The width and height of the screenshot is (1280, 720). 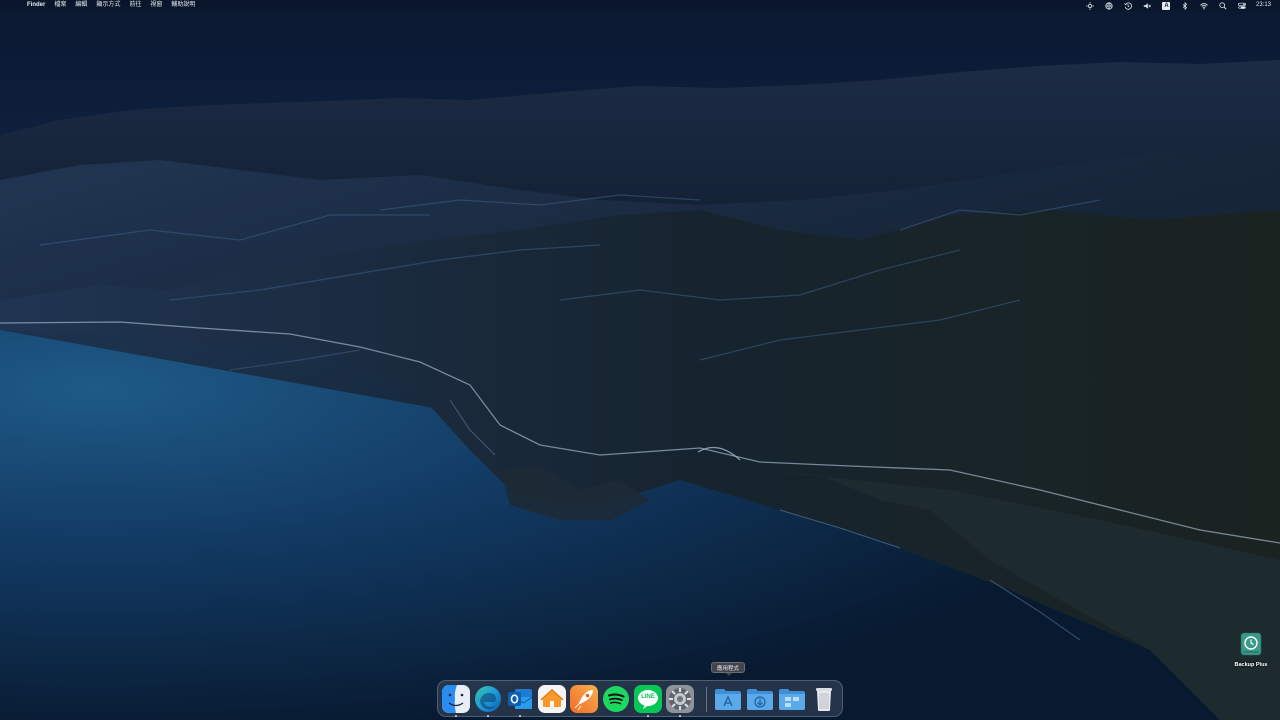 What do you see at coordinates (488, 699) in the screenshot?
I see `dock-edge-icon` at bounding box center [488, 699].